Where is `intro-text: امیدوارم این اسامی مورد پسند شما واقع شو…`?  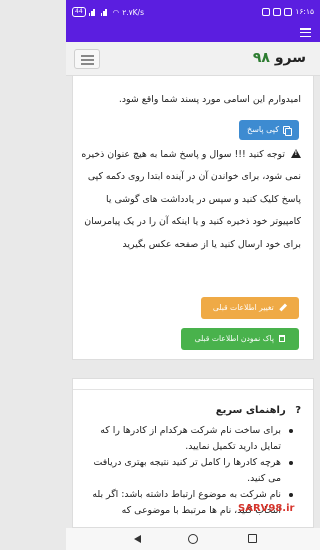
intro-text: امیدوارم این اسامی مورد پسند شما واقع شو… is located at coordinates (209, 99).